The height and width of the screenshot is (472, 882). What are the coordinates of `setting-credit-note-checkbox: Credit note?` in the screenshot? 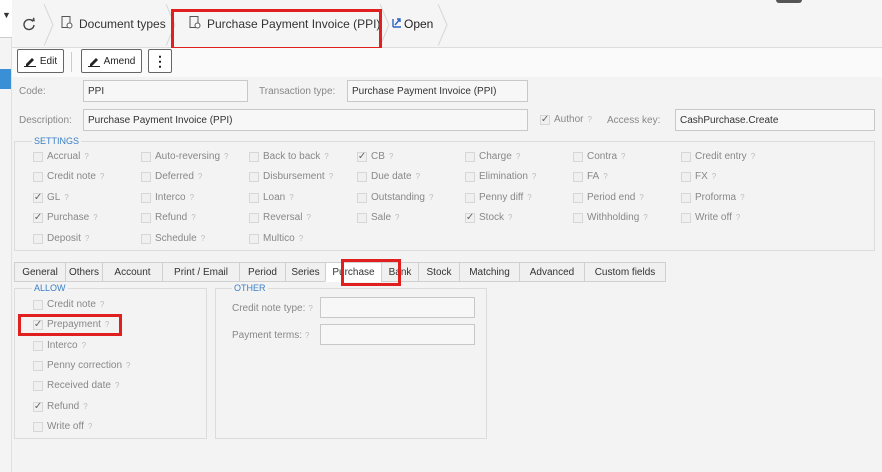 It's located at (68, 176).